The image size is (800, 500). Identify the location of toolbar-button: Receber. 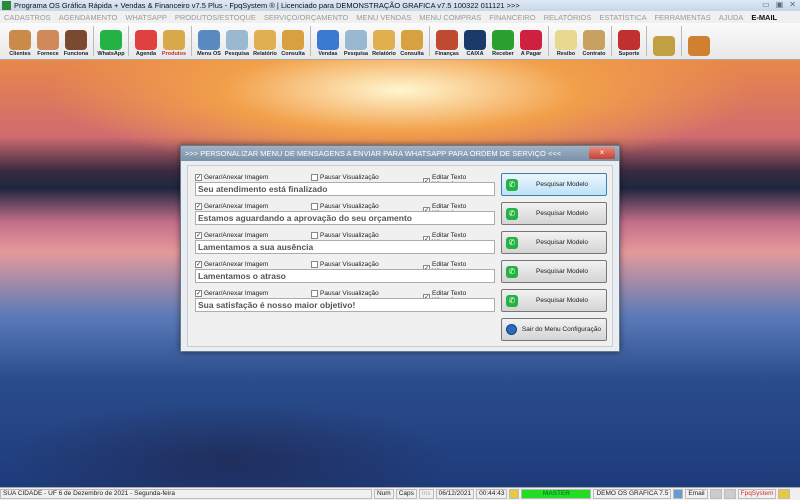
(503, 41).